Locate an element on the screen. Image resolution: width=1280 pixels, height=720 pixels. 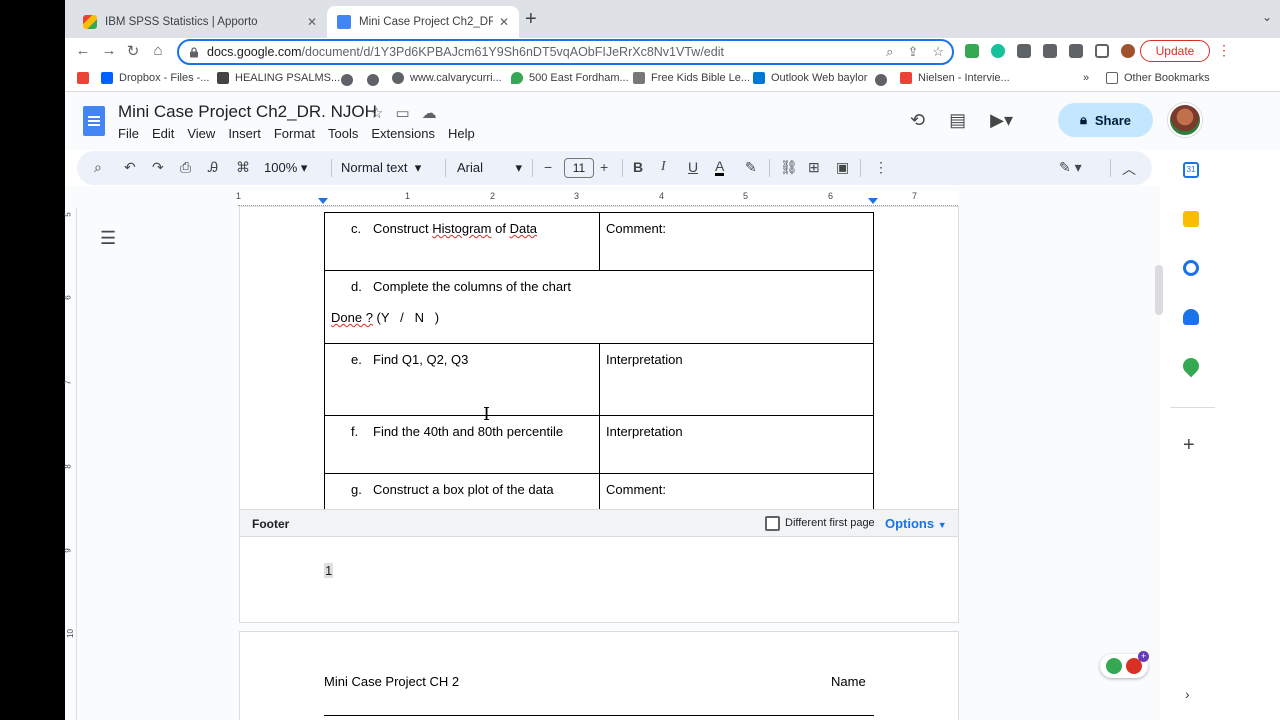
keep-icon is located at coordinates (1191, 219).